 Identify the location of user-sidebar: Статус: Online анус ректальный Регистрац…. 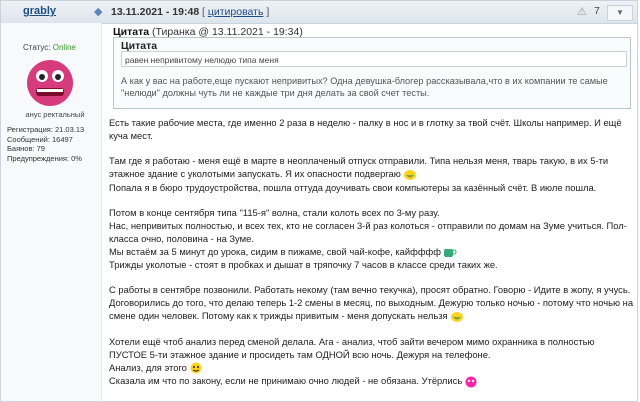
(51, 212).